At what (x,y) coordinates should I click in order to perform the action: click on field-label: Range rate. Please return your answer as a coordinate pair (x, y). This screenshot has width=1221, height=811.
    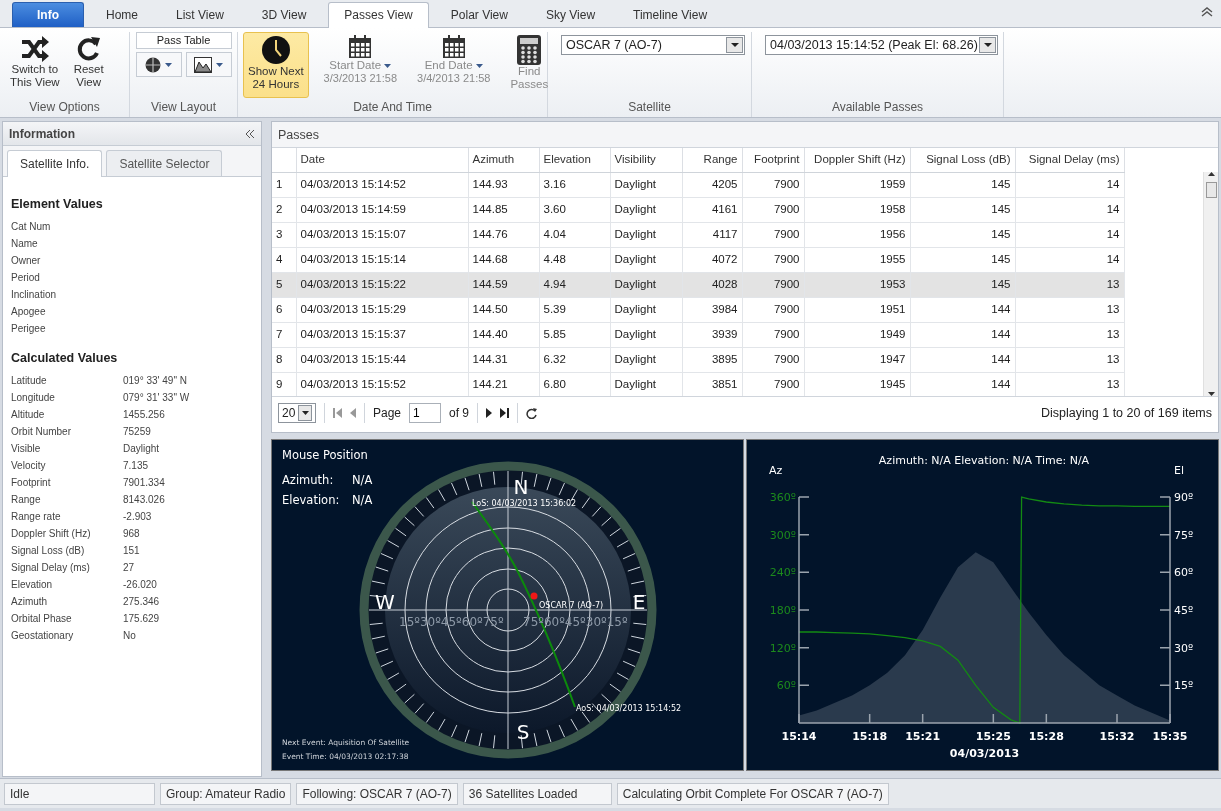
    Looking at the image, I should click on (36, 516).